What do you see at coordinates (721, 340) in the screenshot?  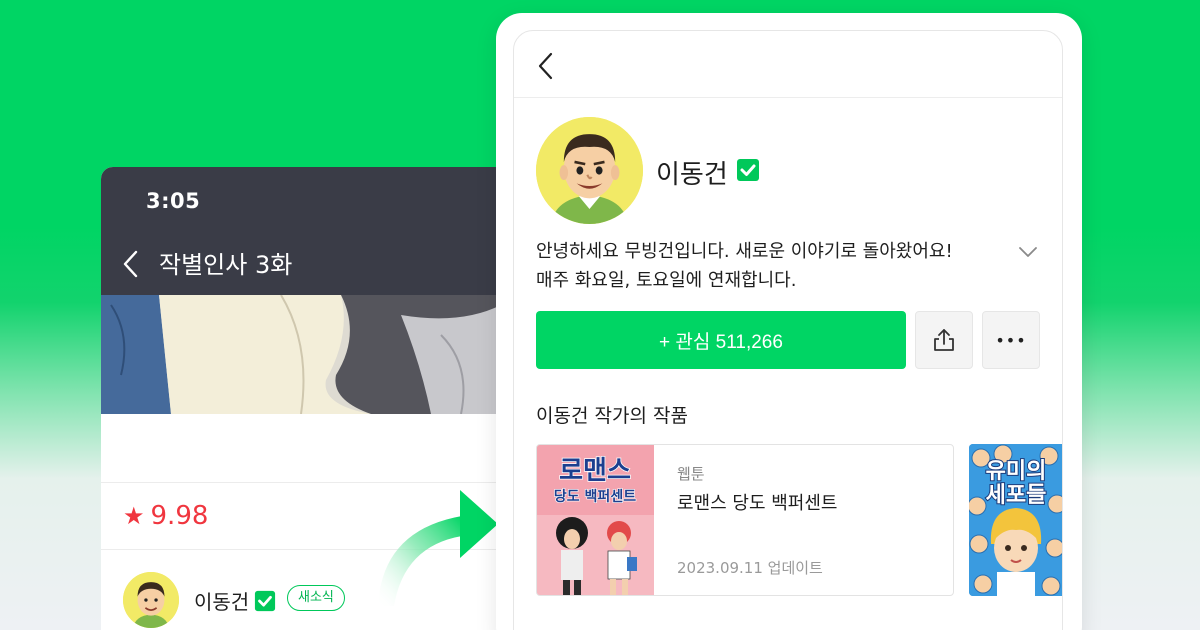 I see `follow-button: + 관심 511,266` at bounding box center [721, 340].